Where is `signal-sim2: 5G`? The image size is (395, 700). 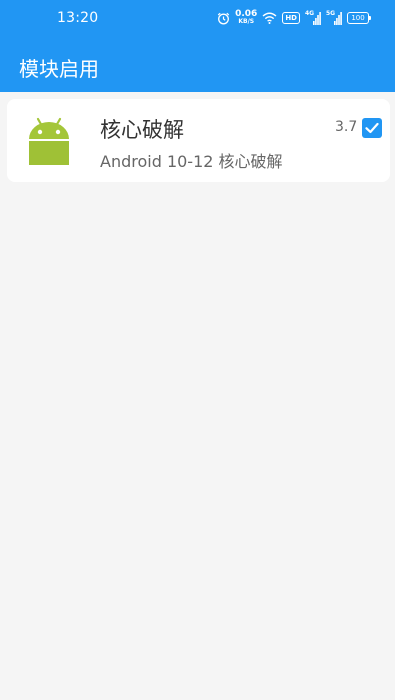
signal-sim2: 5G is located at coordinates (334, 17).